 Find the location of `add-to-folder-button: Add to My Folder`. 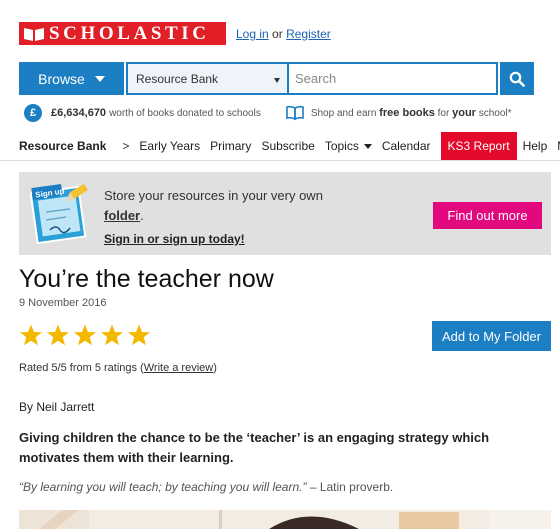

add-to-folder-button: Add to My Folder is located at coordinates (491, 336).